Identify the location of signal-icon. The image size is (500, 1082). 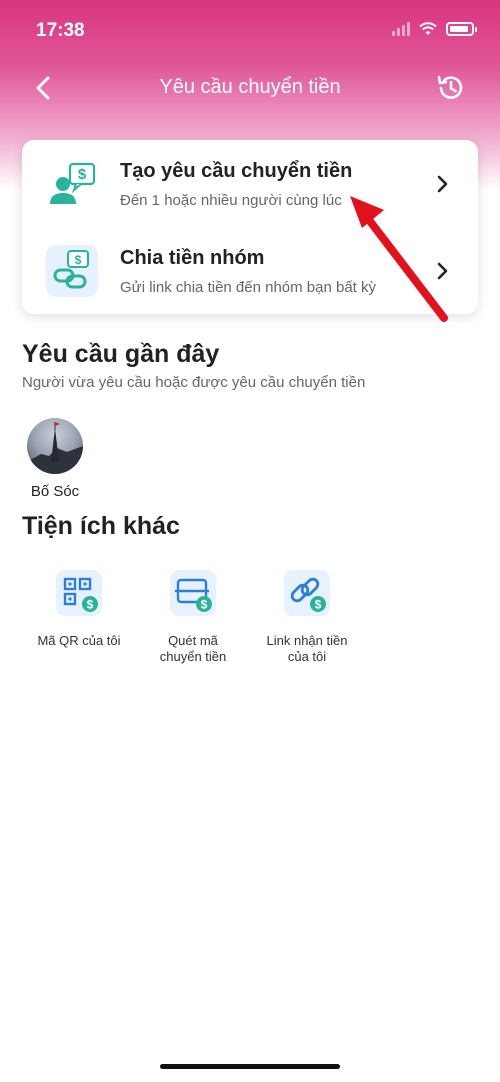
(401, 29).